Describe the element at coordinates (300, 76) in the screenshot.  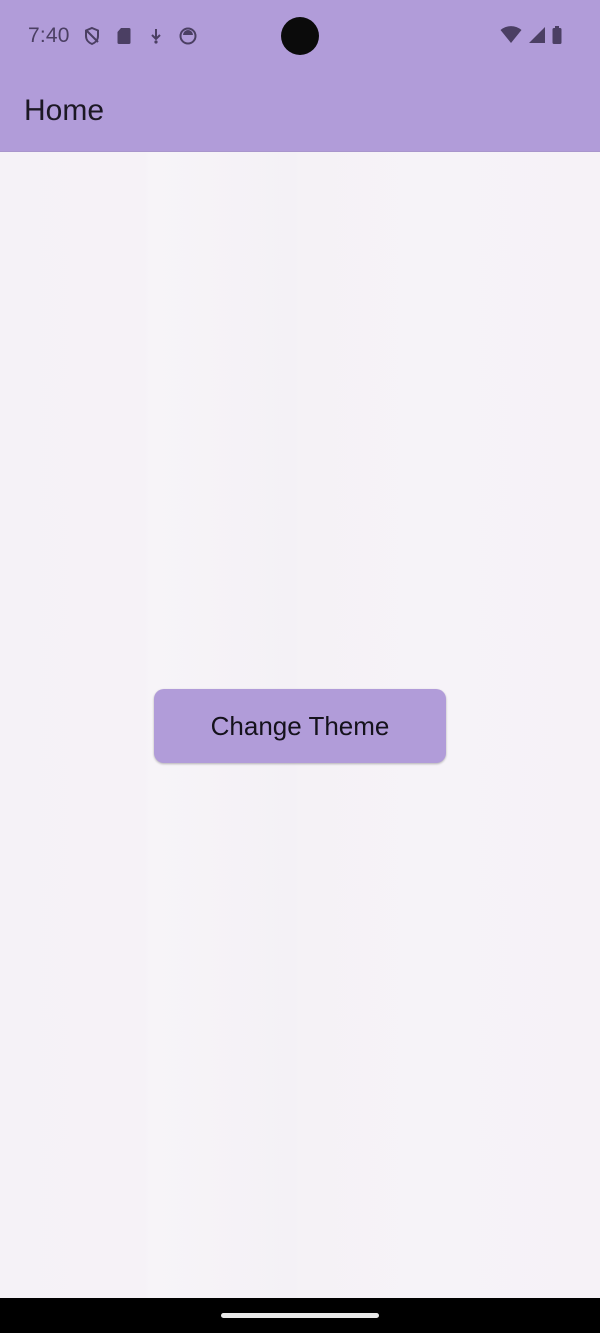
I see `top-app-bar: 7:40 Home` at that location.